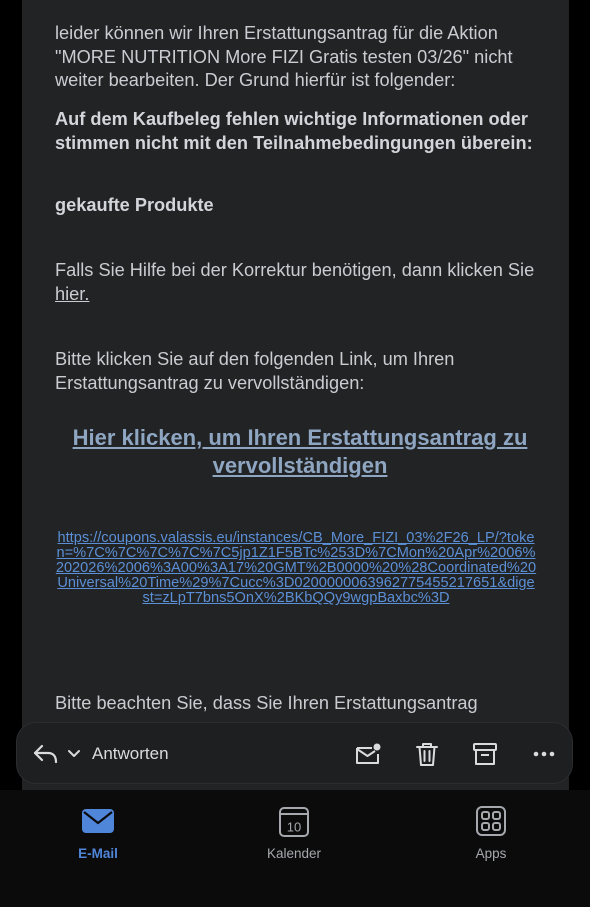 This screenshot has height=907, width=590. I want to click on tab-calendar: 10 Kalender, so click(294, 832).